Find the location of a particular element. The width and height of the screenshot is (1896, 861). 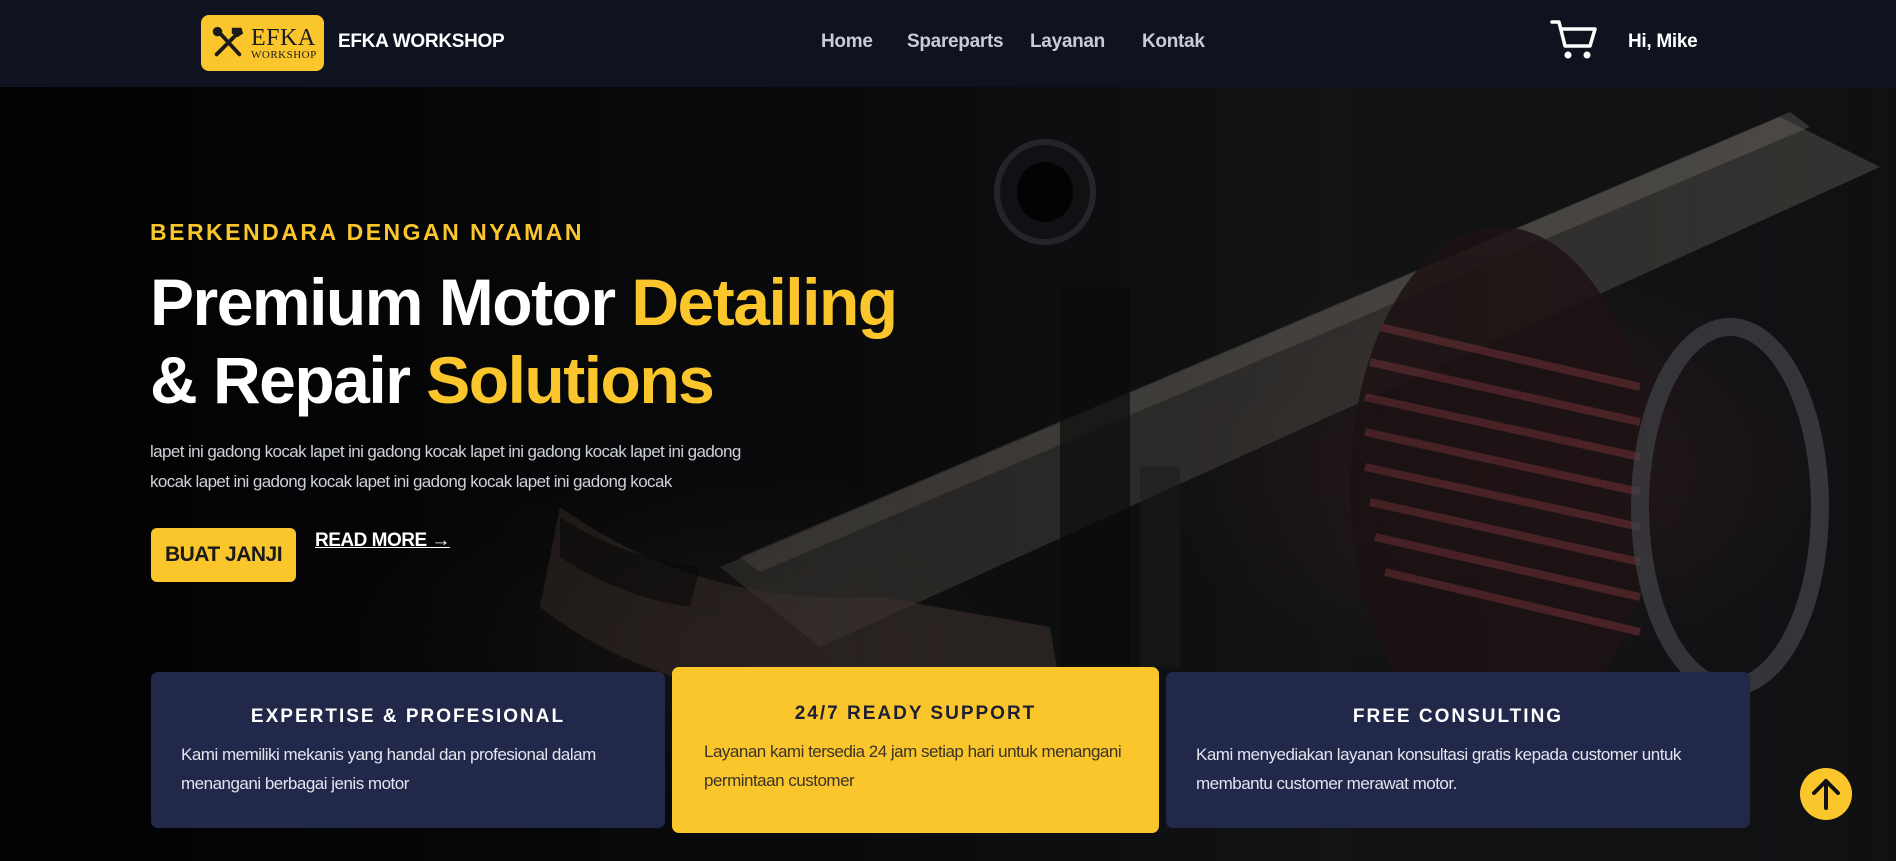

logo-text: EFKA WORKSHOP is located at coordinates (284, 43).